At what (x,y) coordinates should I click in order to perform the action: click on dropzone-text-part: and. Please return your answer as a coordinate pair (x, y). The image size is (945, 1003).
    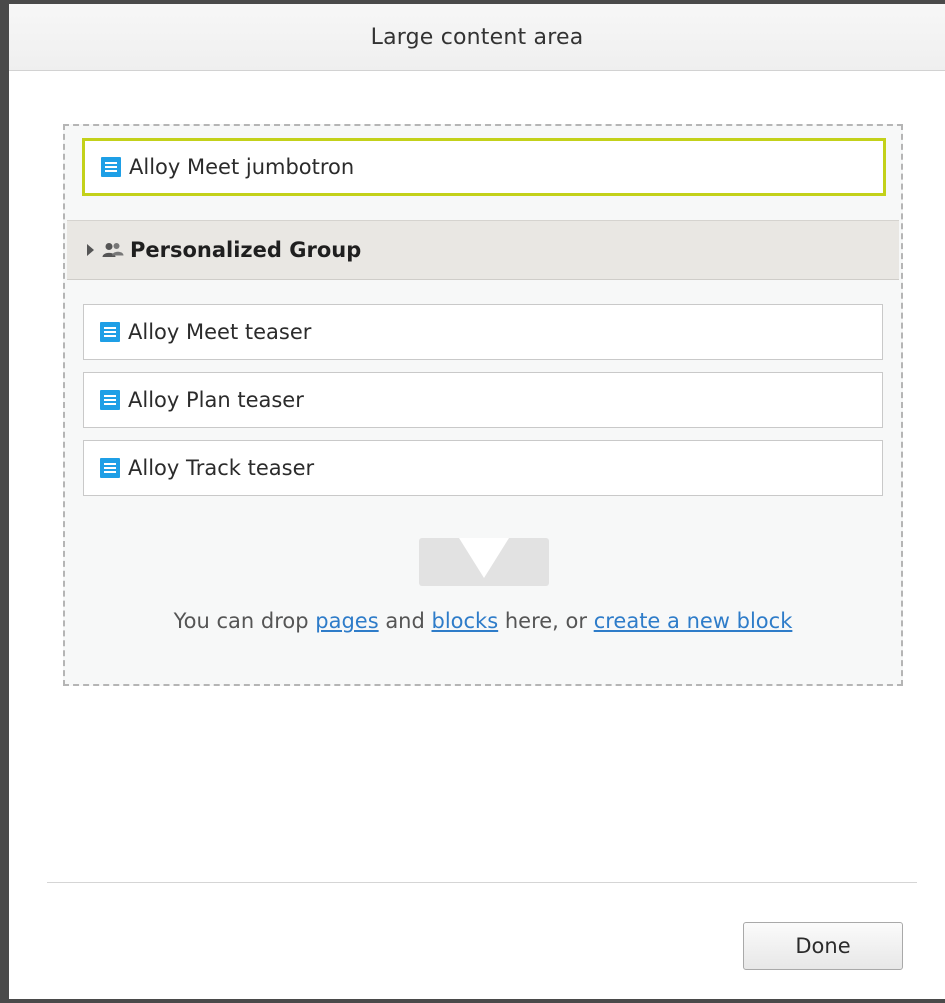
    Looking at the image, I should click on (405, 621).